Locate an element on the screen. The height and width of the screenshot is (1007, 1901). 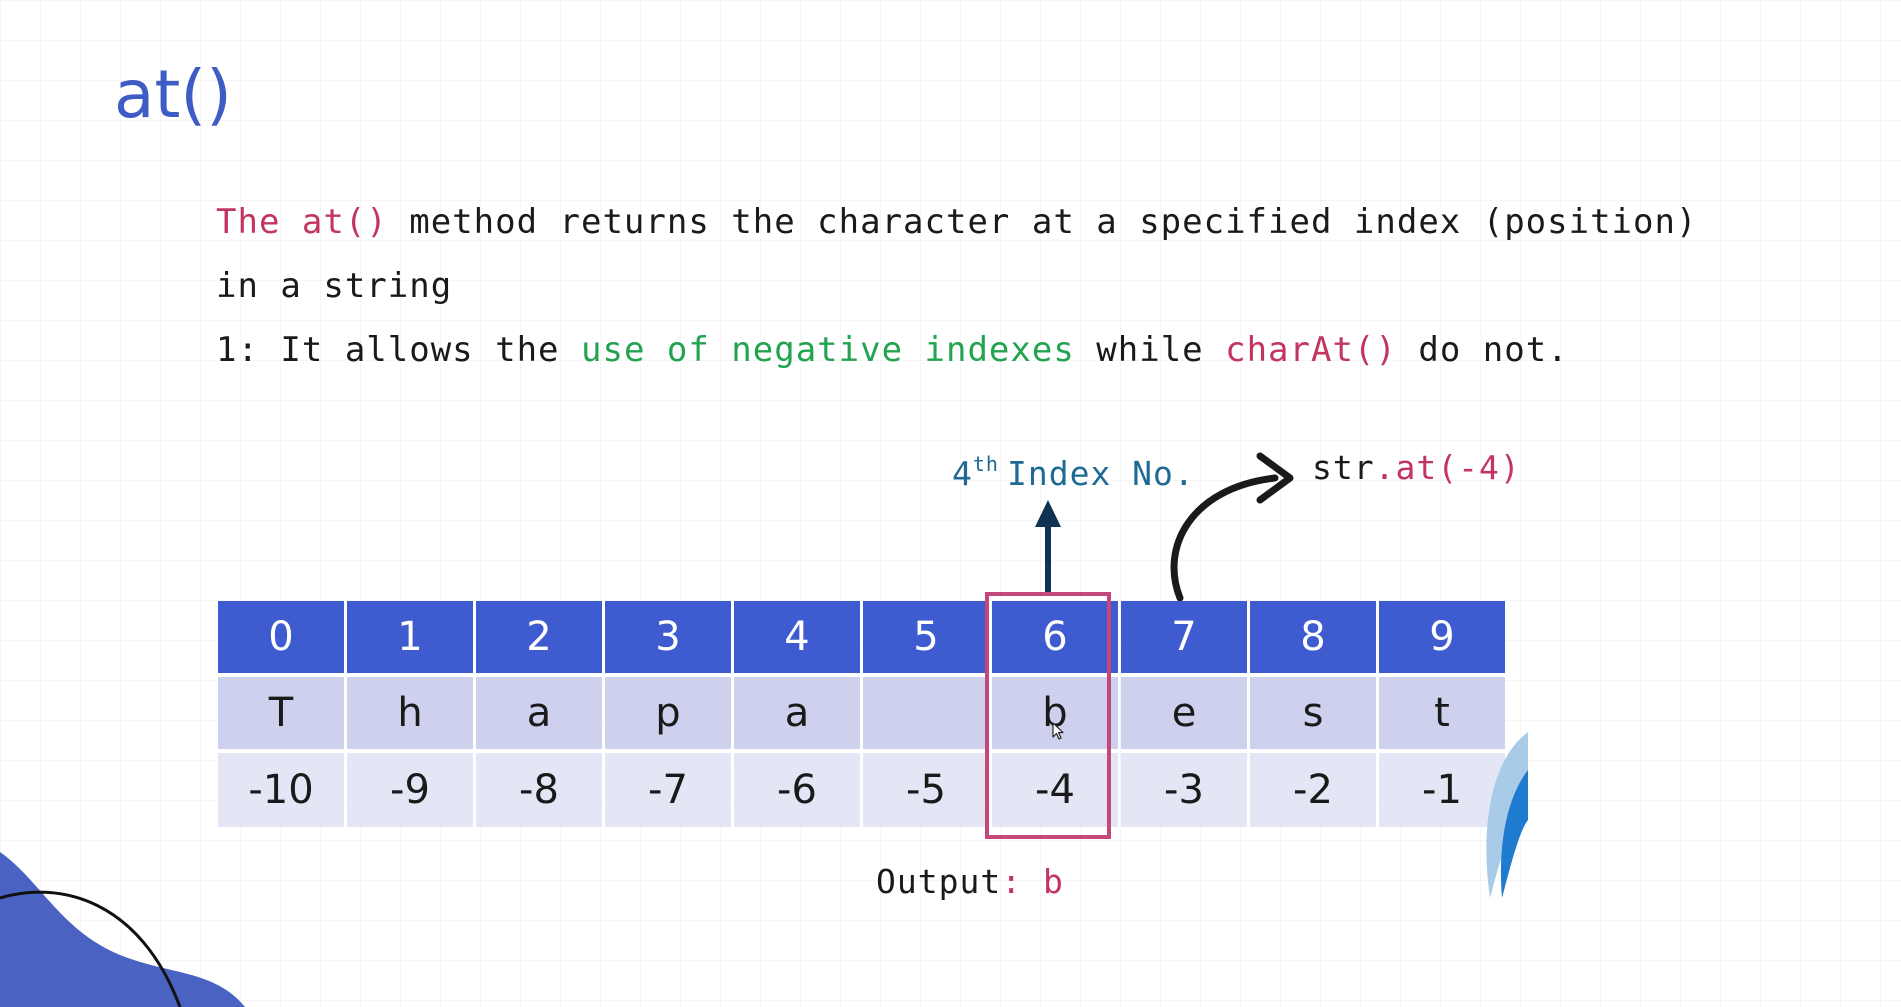
char-cell: p is located at coordinates (668, 715).